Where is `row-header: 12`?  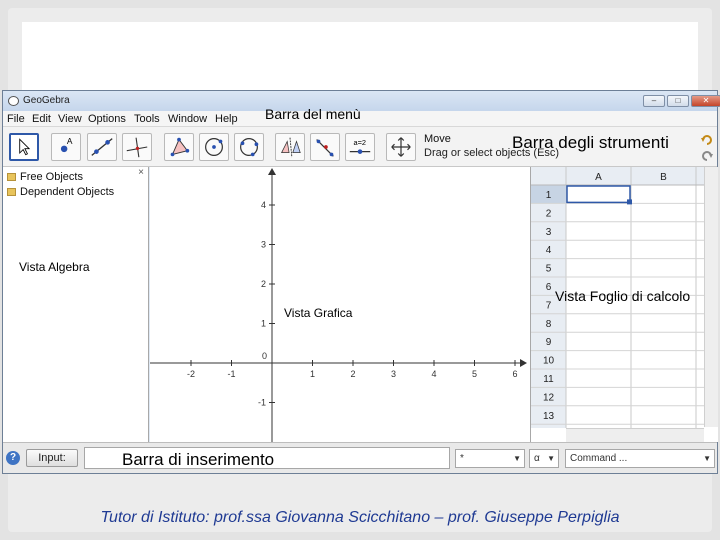
row-header: 12 is located at coordinates (549, 397).